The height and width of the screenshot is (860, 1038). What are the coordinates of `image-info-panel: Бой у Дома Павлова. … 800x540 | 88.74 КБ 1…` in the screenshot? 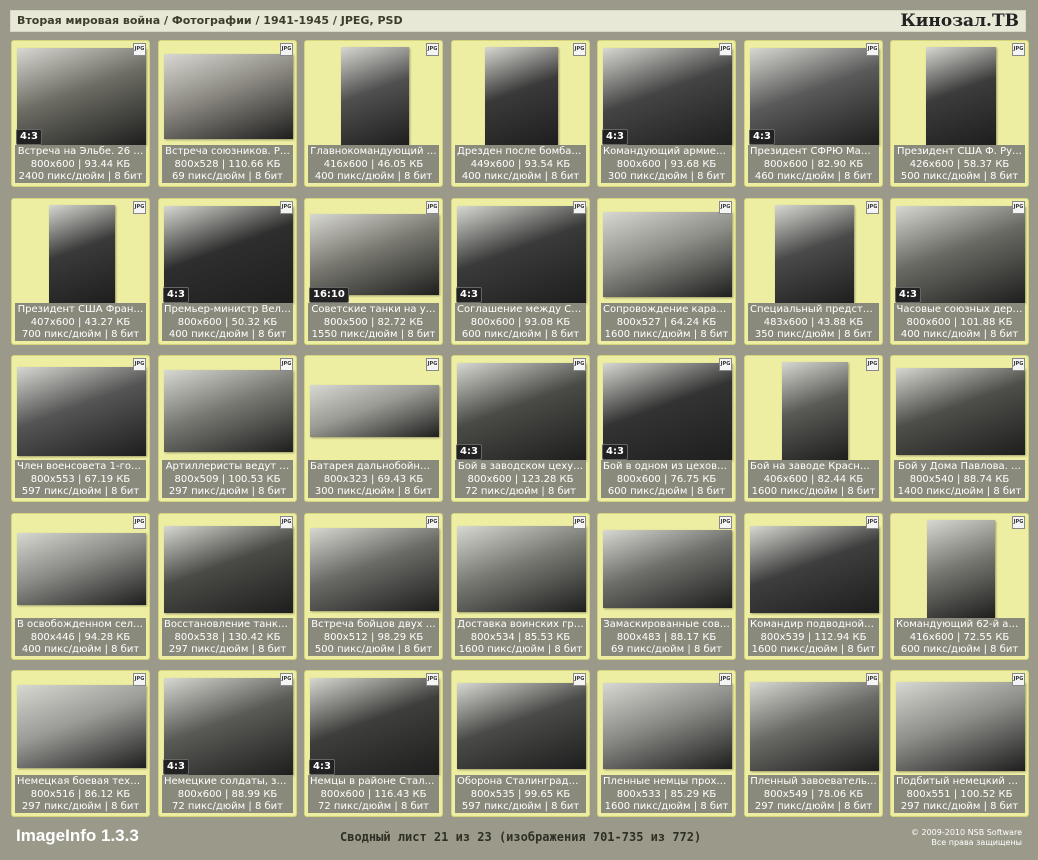 It's located at (959, 479).